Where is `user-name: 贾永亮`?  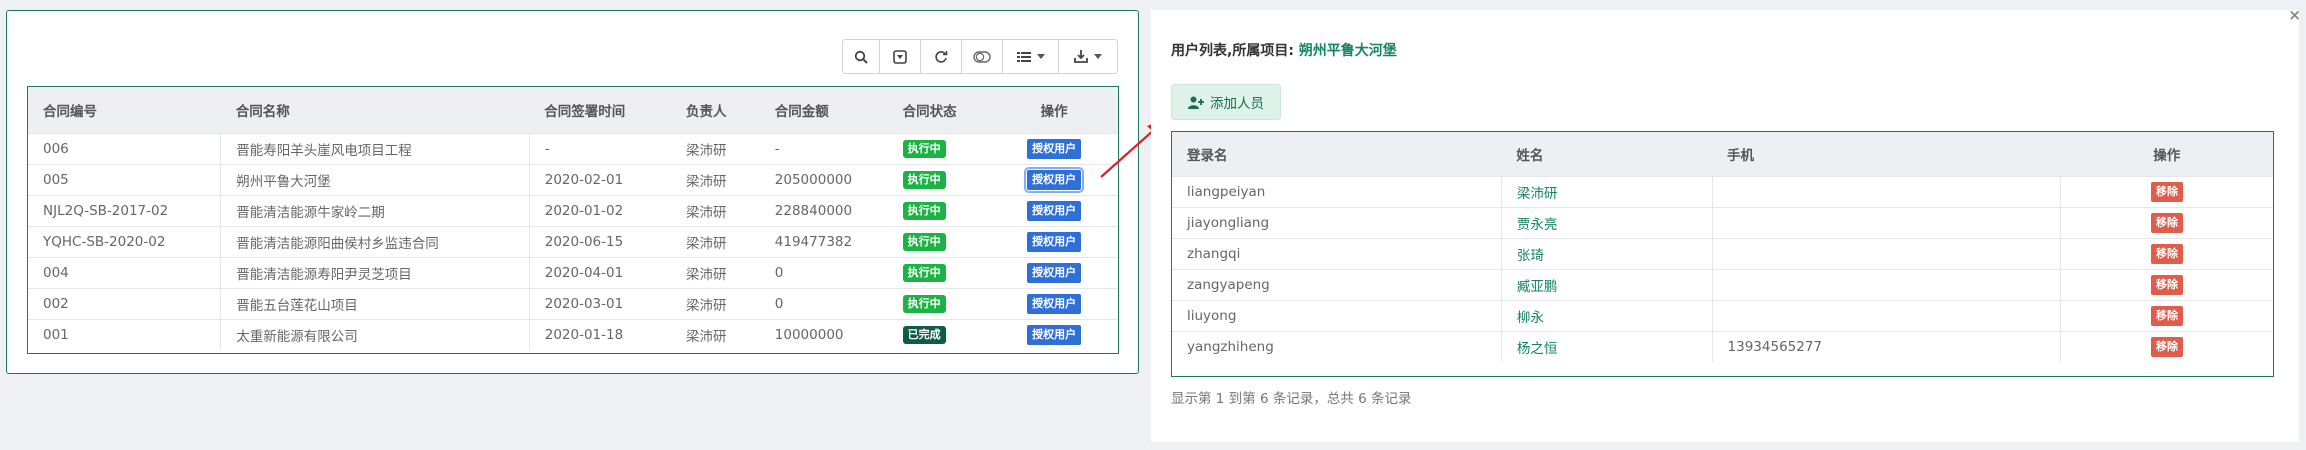 user-name: 贾永亮 is located at coordinates (1606, 222).